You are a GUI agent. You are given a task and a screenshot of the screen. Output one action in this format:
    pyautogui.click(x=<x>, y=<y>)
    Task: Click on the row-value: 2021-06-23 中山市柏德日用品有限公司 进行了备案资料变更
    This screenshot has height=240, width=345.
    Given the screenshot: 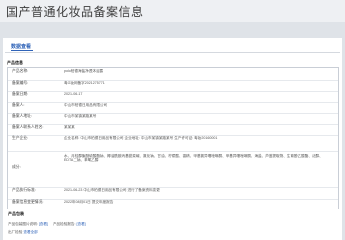 What is the action you would take?
    pyautogui.click(x=112, y=190)
    